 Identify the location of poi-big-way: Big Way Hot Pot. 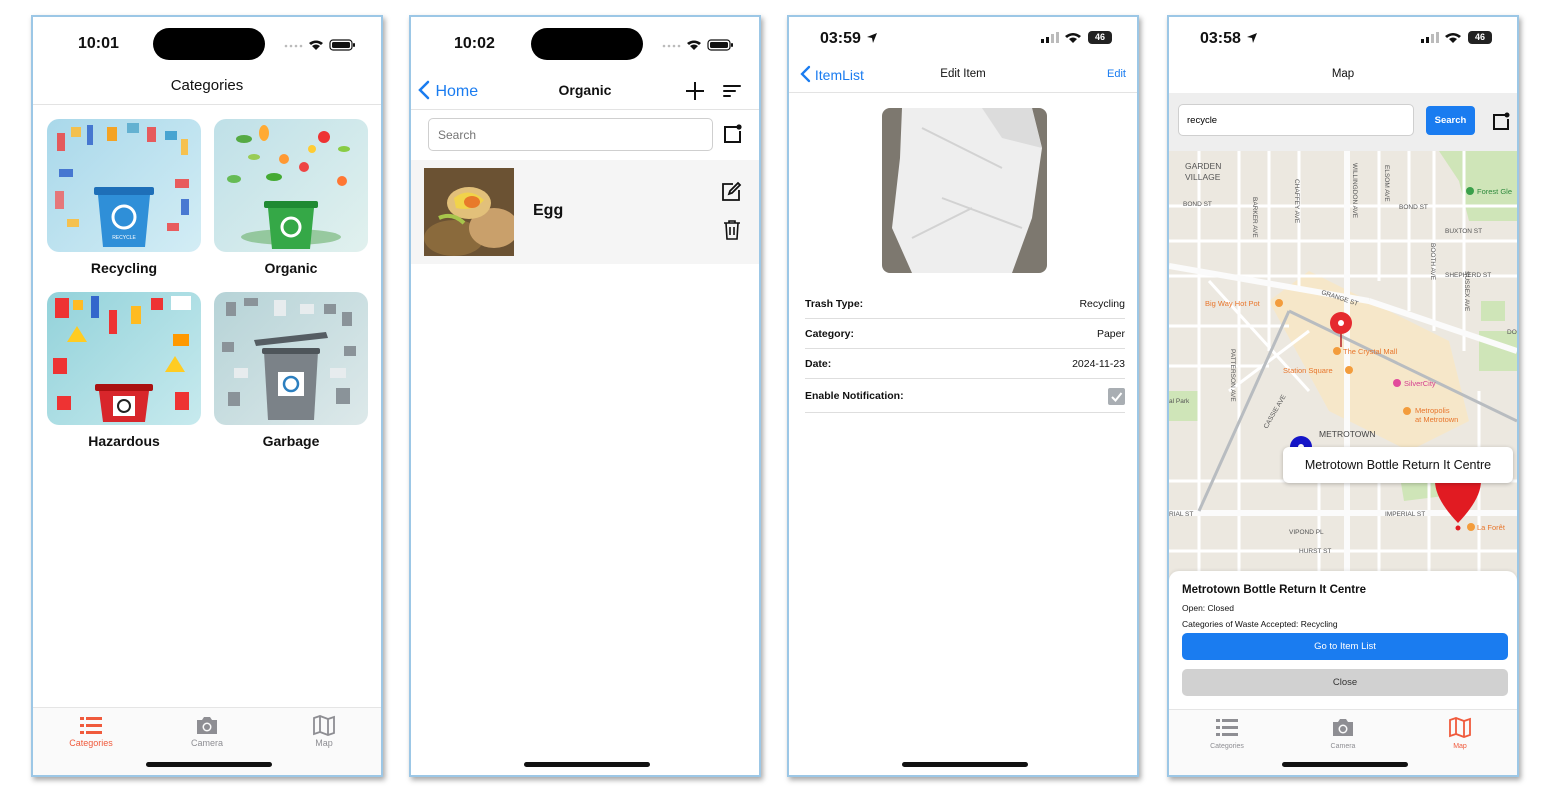
(1233, 303).